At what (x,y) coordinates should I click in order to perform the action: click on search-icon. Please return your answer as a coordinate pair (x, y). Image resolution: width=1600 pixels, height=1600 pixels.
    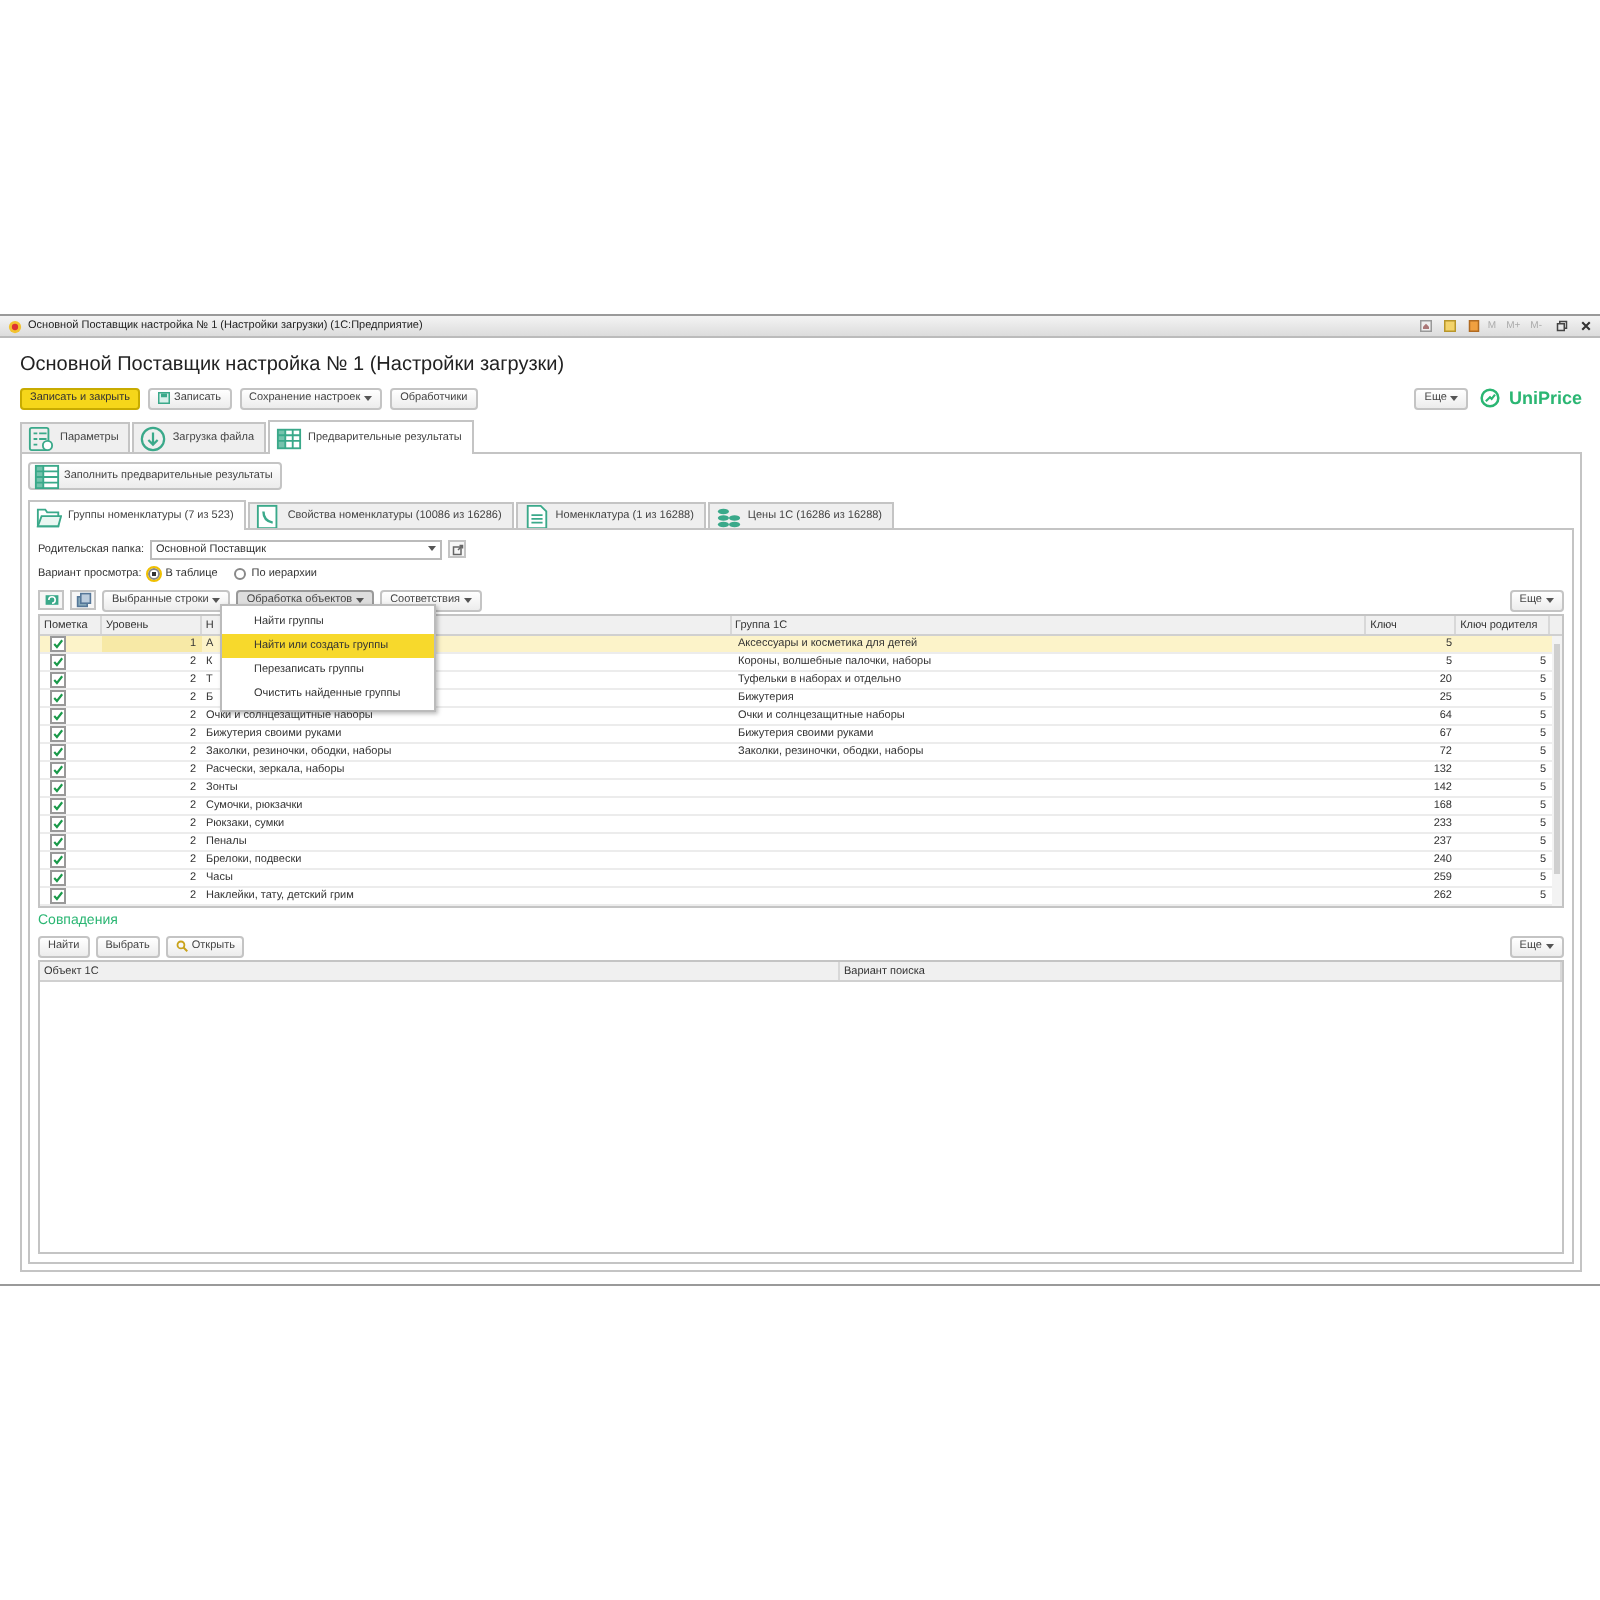
    Looking at the image, I should click on (181, 946).